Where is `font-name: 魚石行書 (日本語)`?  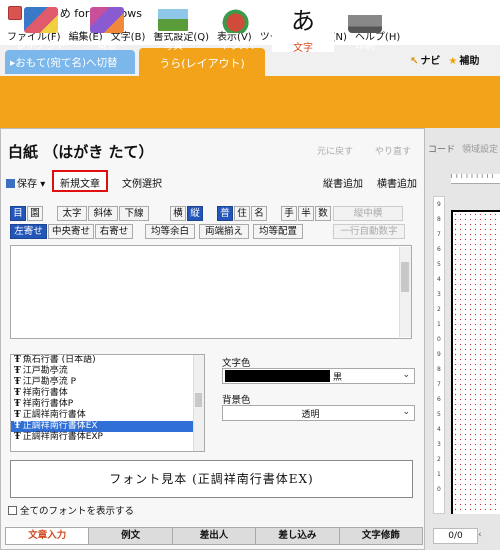 font-name: 魚石行書 (日本語) is located at coordinates (59, 360).